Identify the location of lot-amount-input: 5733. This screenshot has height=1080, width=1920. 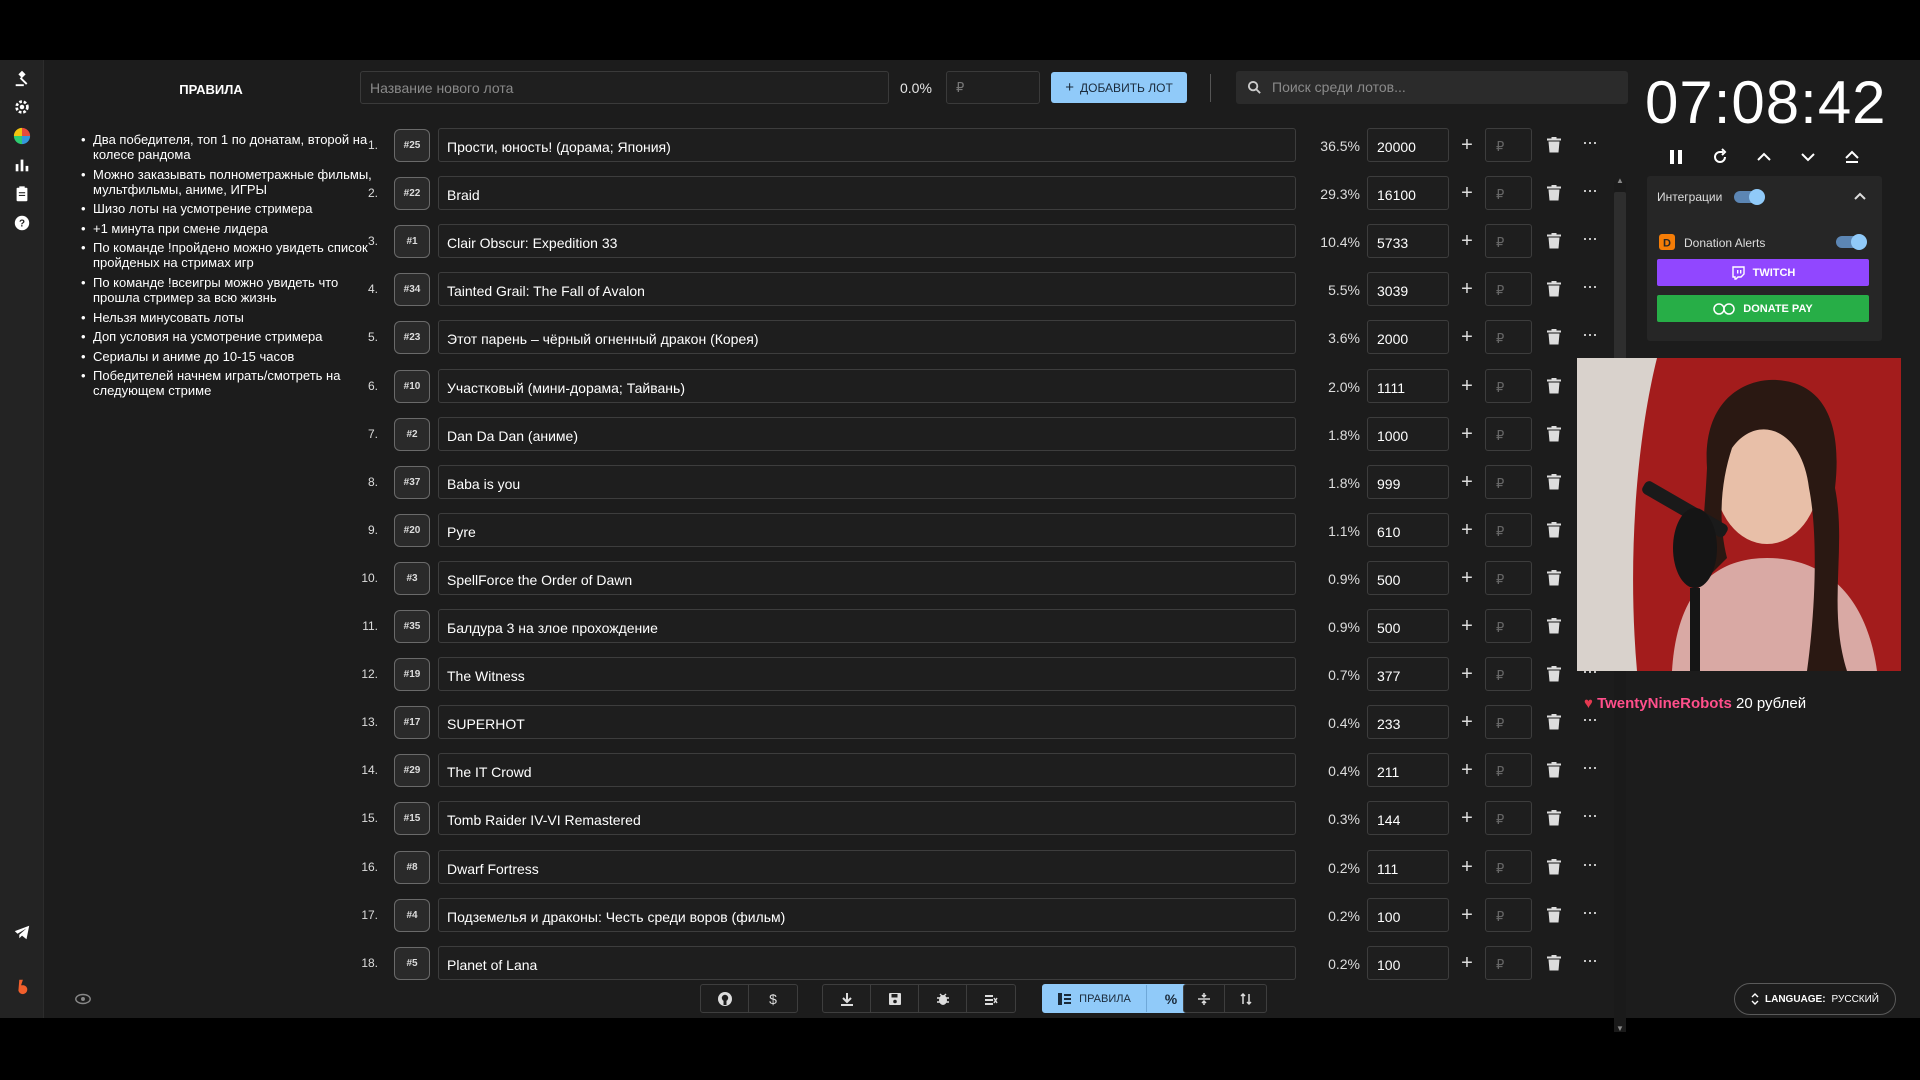
(1408, 241).